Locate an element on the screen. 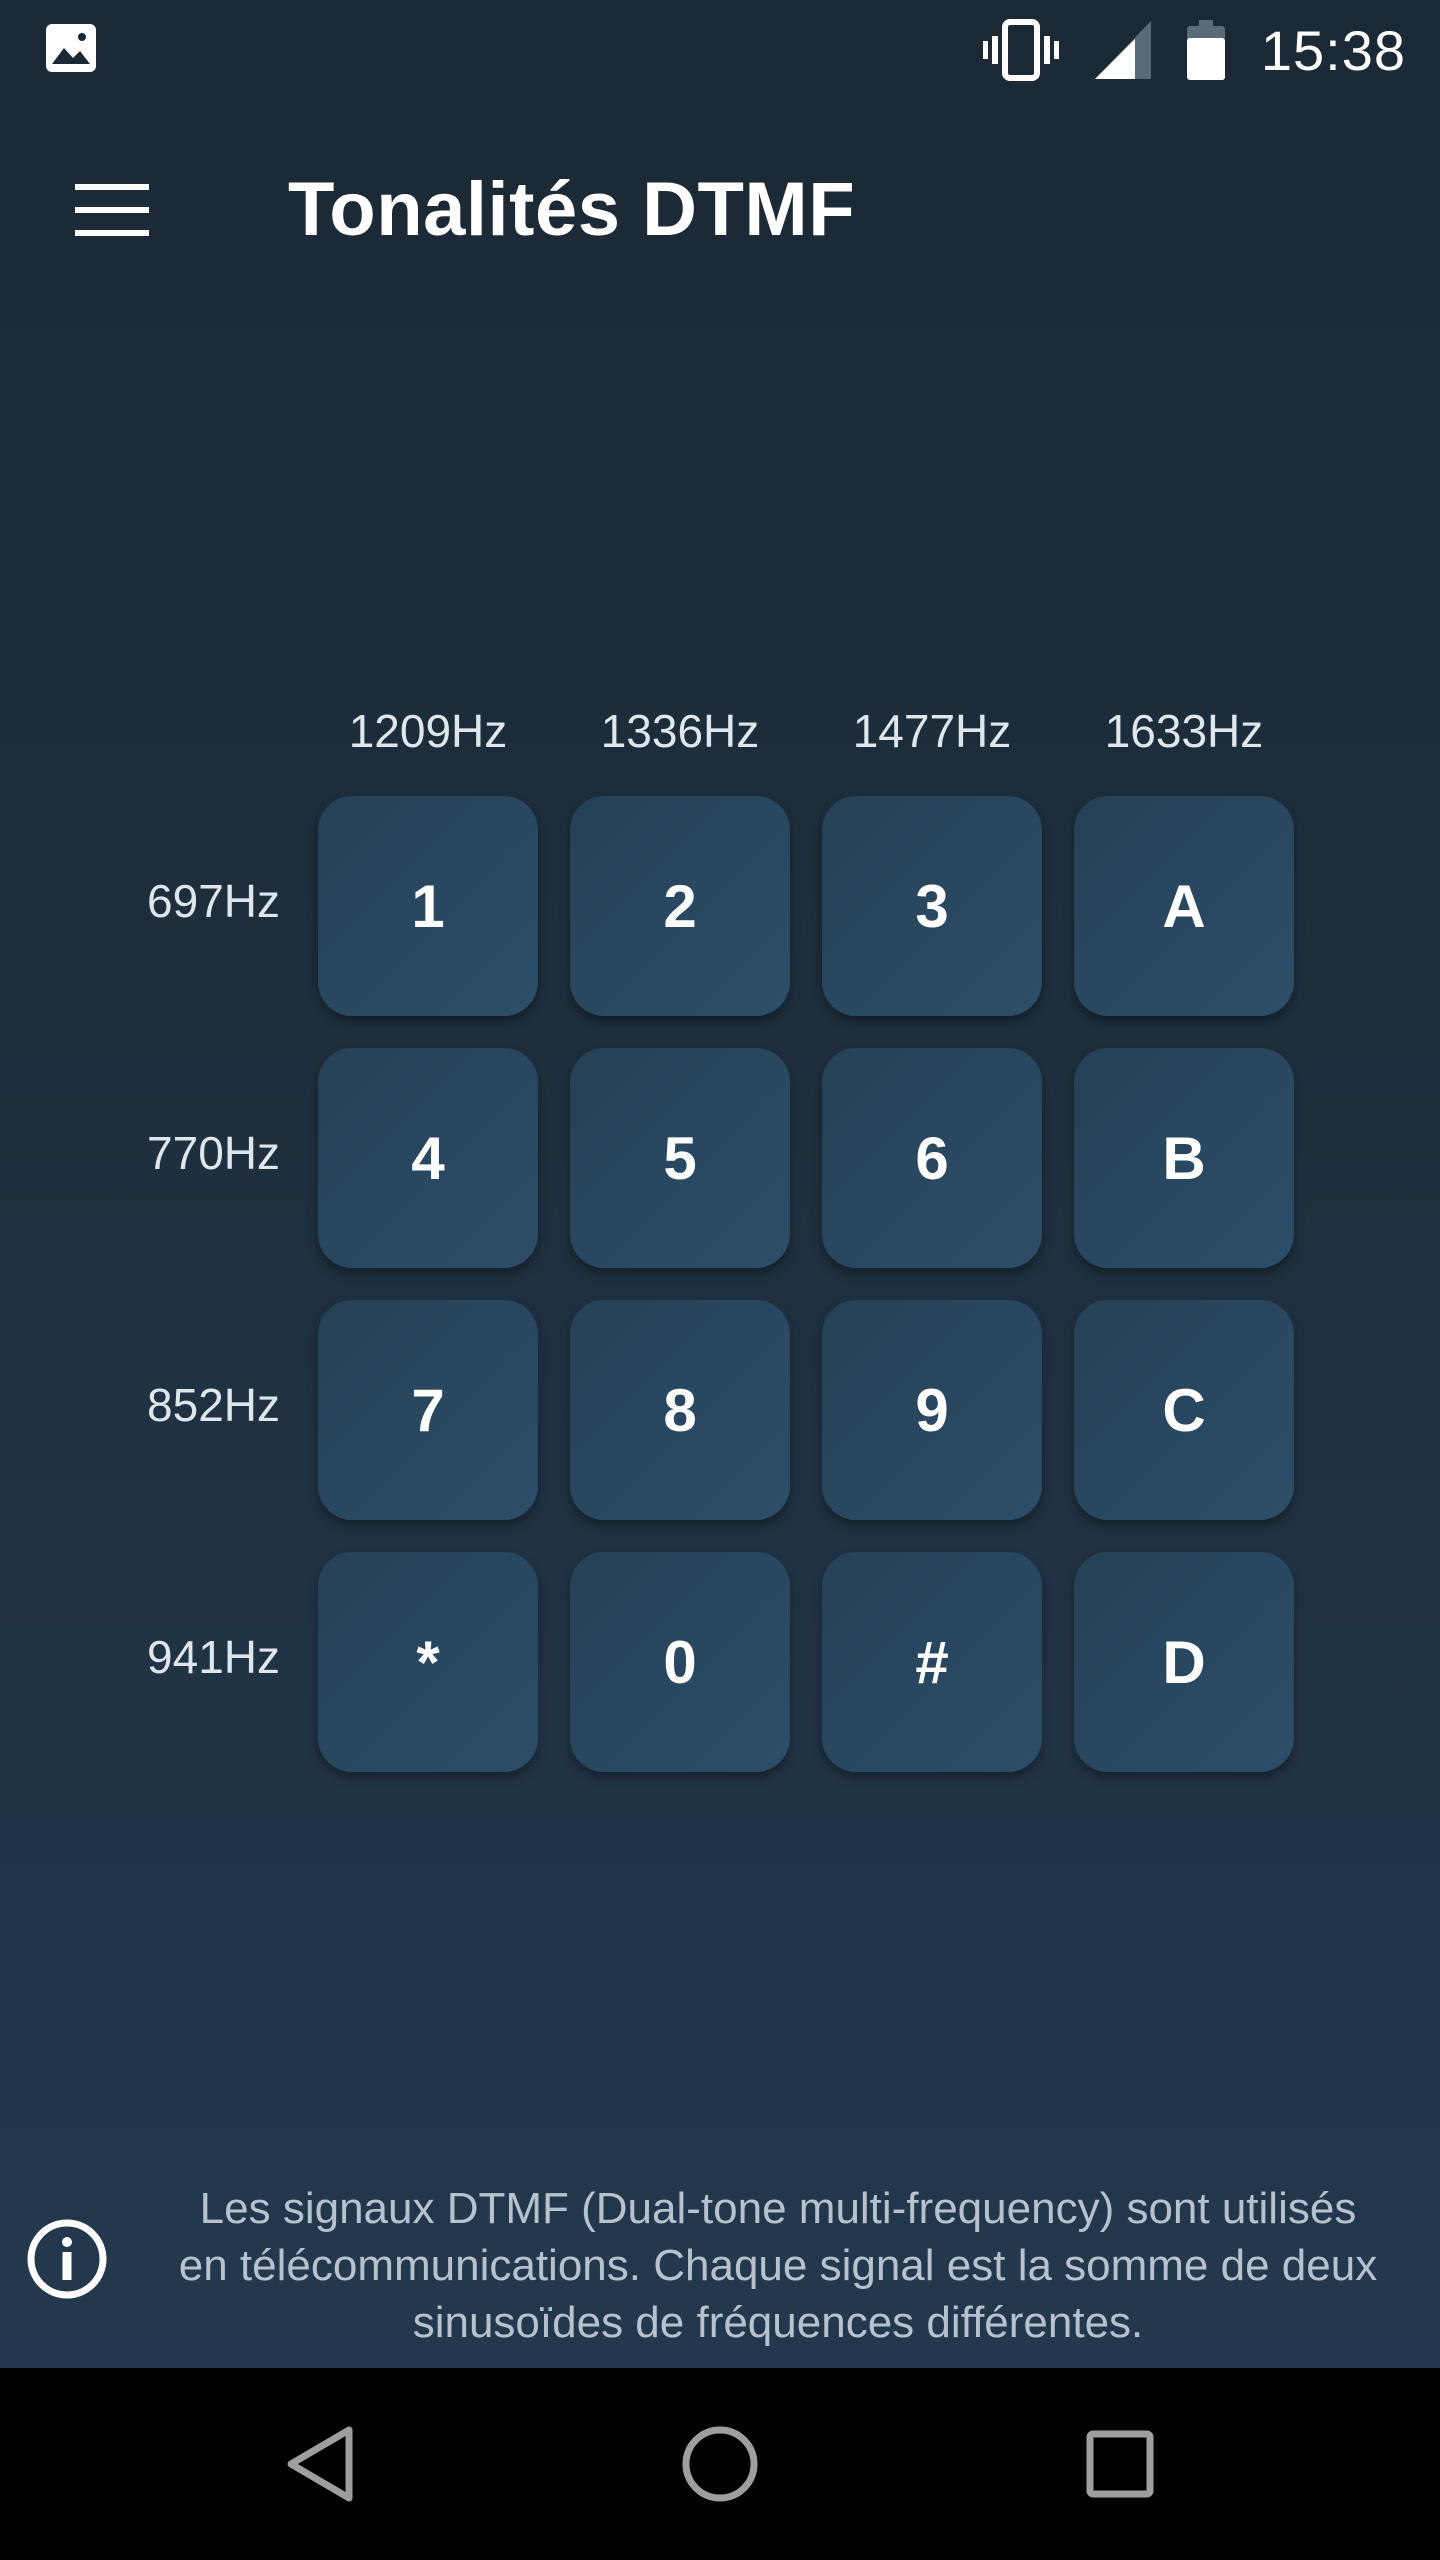  key-8: 8 is located at coordinates (680, 1410).